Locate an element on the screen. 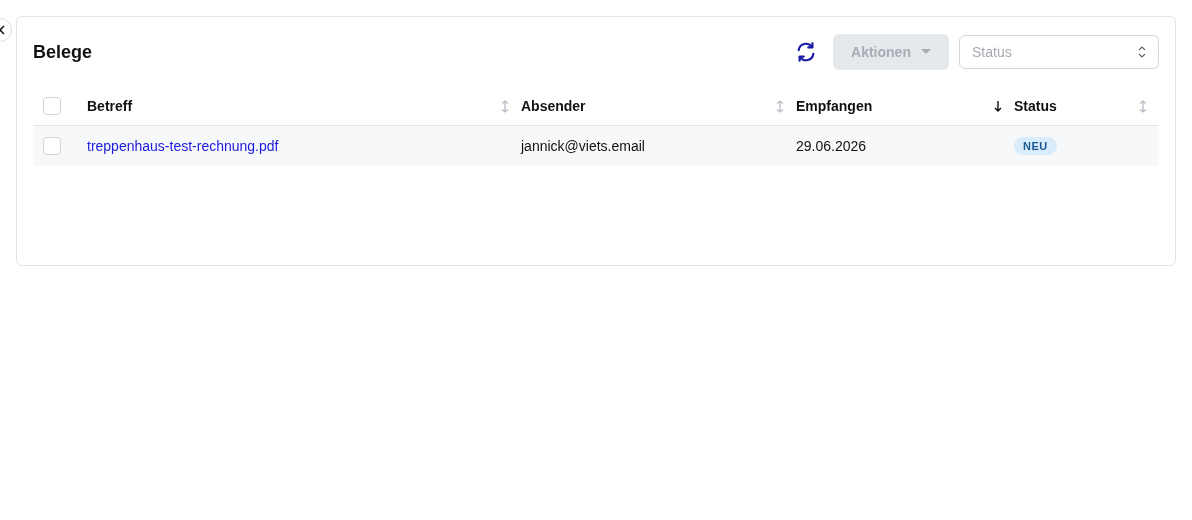 The height and width of the screenshot is (520, 1192). column-header: Empfangen is located at coordinates (834, 106).